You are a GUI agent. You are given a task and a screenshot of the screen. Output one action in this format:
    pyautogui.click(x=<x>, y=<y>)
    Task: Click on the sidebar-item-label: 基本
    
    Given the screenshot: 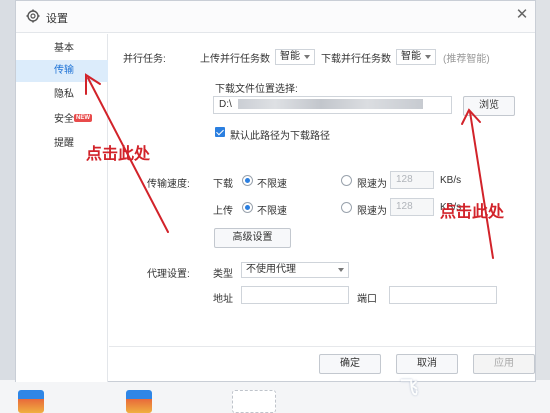 What is the action you would take?
    pyautogui.click(x=64, y=48)
    